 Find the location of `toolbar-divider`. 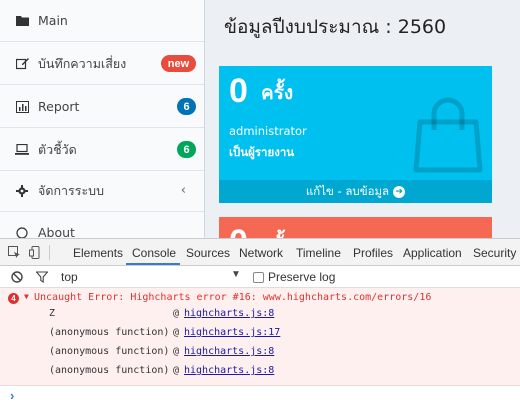

toolbar-divider is located at coordinates (49, 252).